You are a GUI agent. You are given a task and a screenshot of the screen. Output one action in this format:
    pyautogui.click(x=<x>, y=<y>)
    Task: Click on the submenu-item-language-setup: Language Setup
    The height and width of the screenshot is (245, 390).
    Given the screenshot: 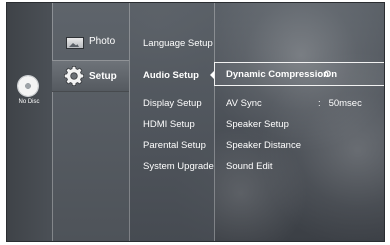 What is the action you would take?
    pyautogui.click(x=178, y=43)
    